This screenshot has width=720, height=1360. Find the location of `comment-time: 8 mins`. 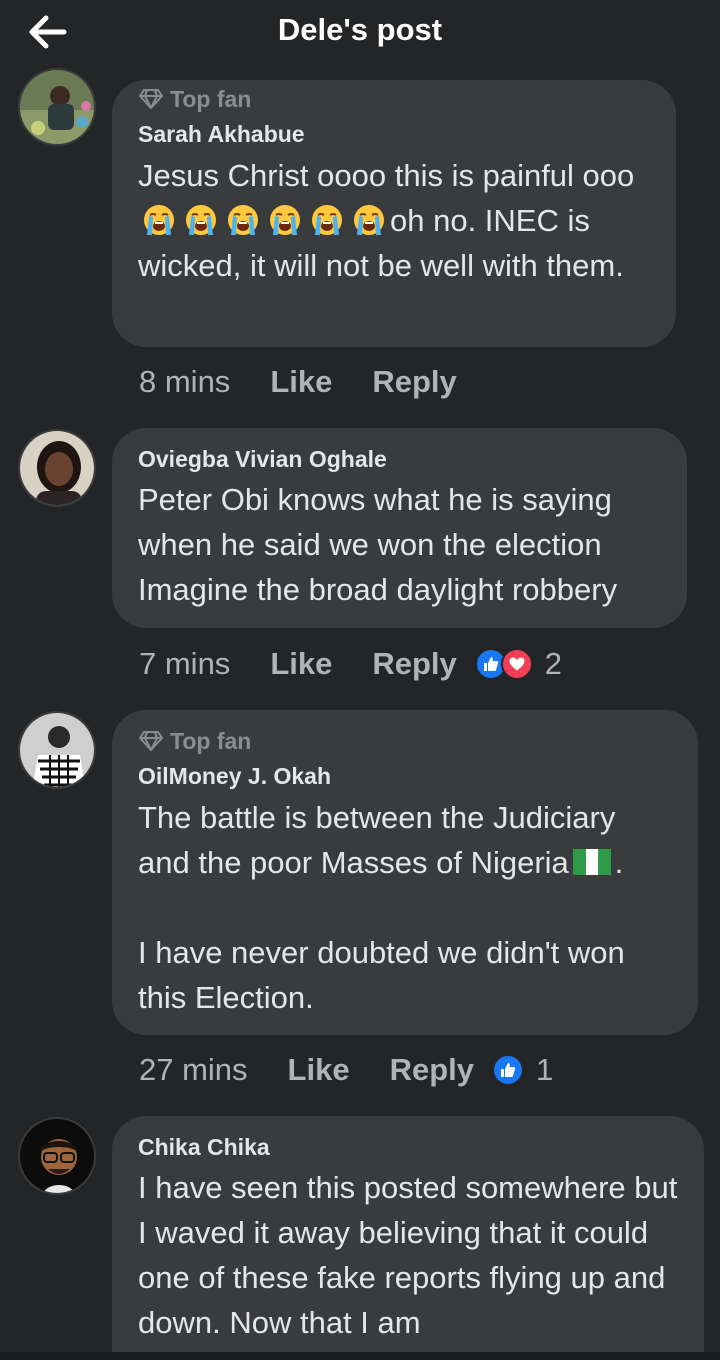

comment-time: 8 mins is located at coordinates (185, 381).